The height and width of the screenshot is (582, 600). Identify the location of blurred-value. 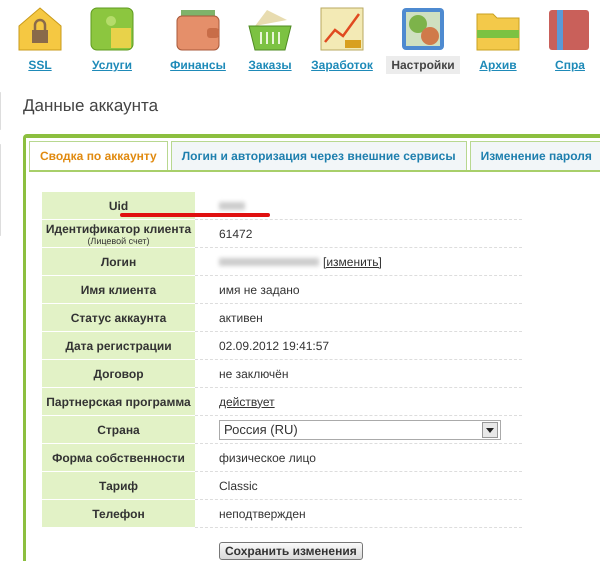
(232, 206).